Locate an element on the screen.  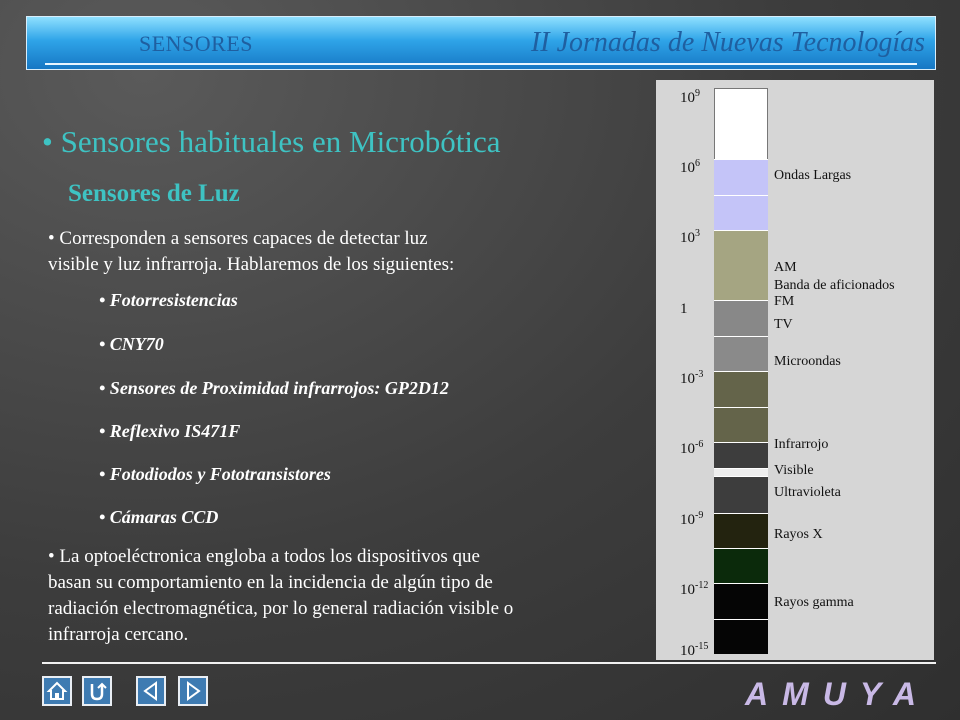
home-icon is located at coordinates (57, 690).